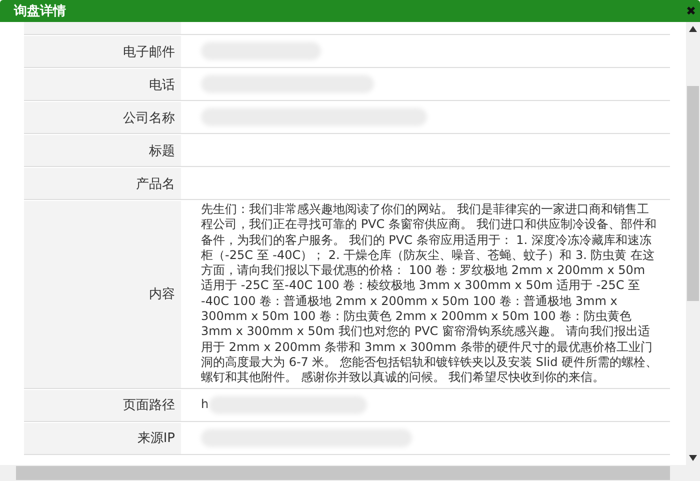 The width and height of the screenshot is (700, 481). What do you see at coordinates (102, 404) in the screenshot?
I see `field-label: 页面路径` at bounding box center [102, 404].